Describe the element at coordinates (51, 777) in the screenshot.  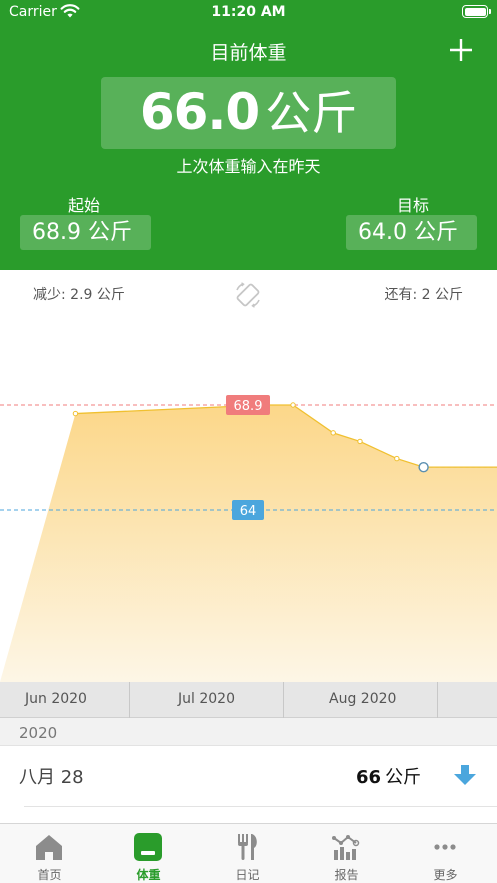
I see `entry-date: 八月 28` at that location.